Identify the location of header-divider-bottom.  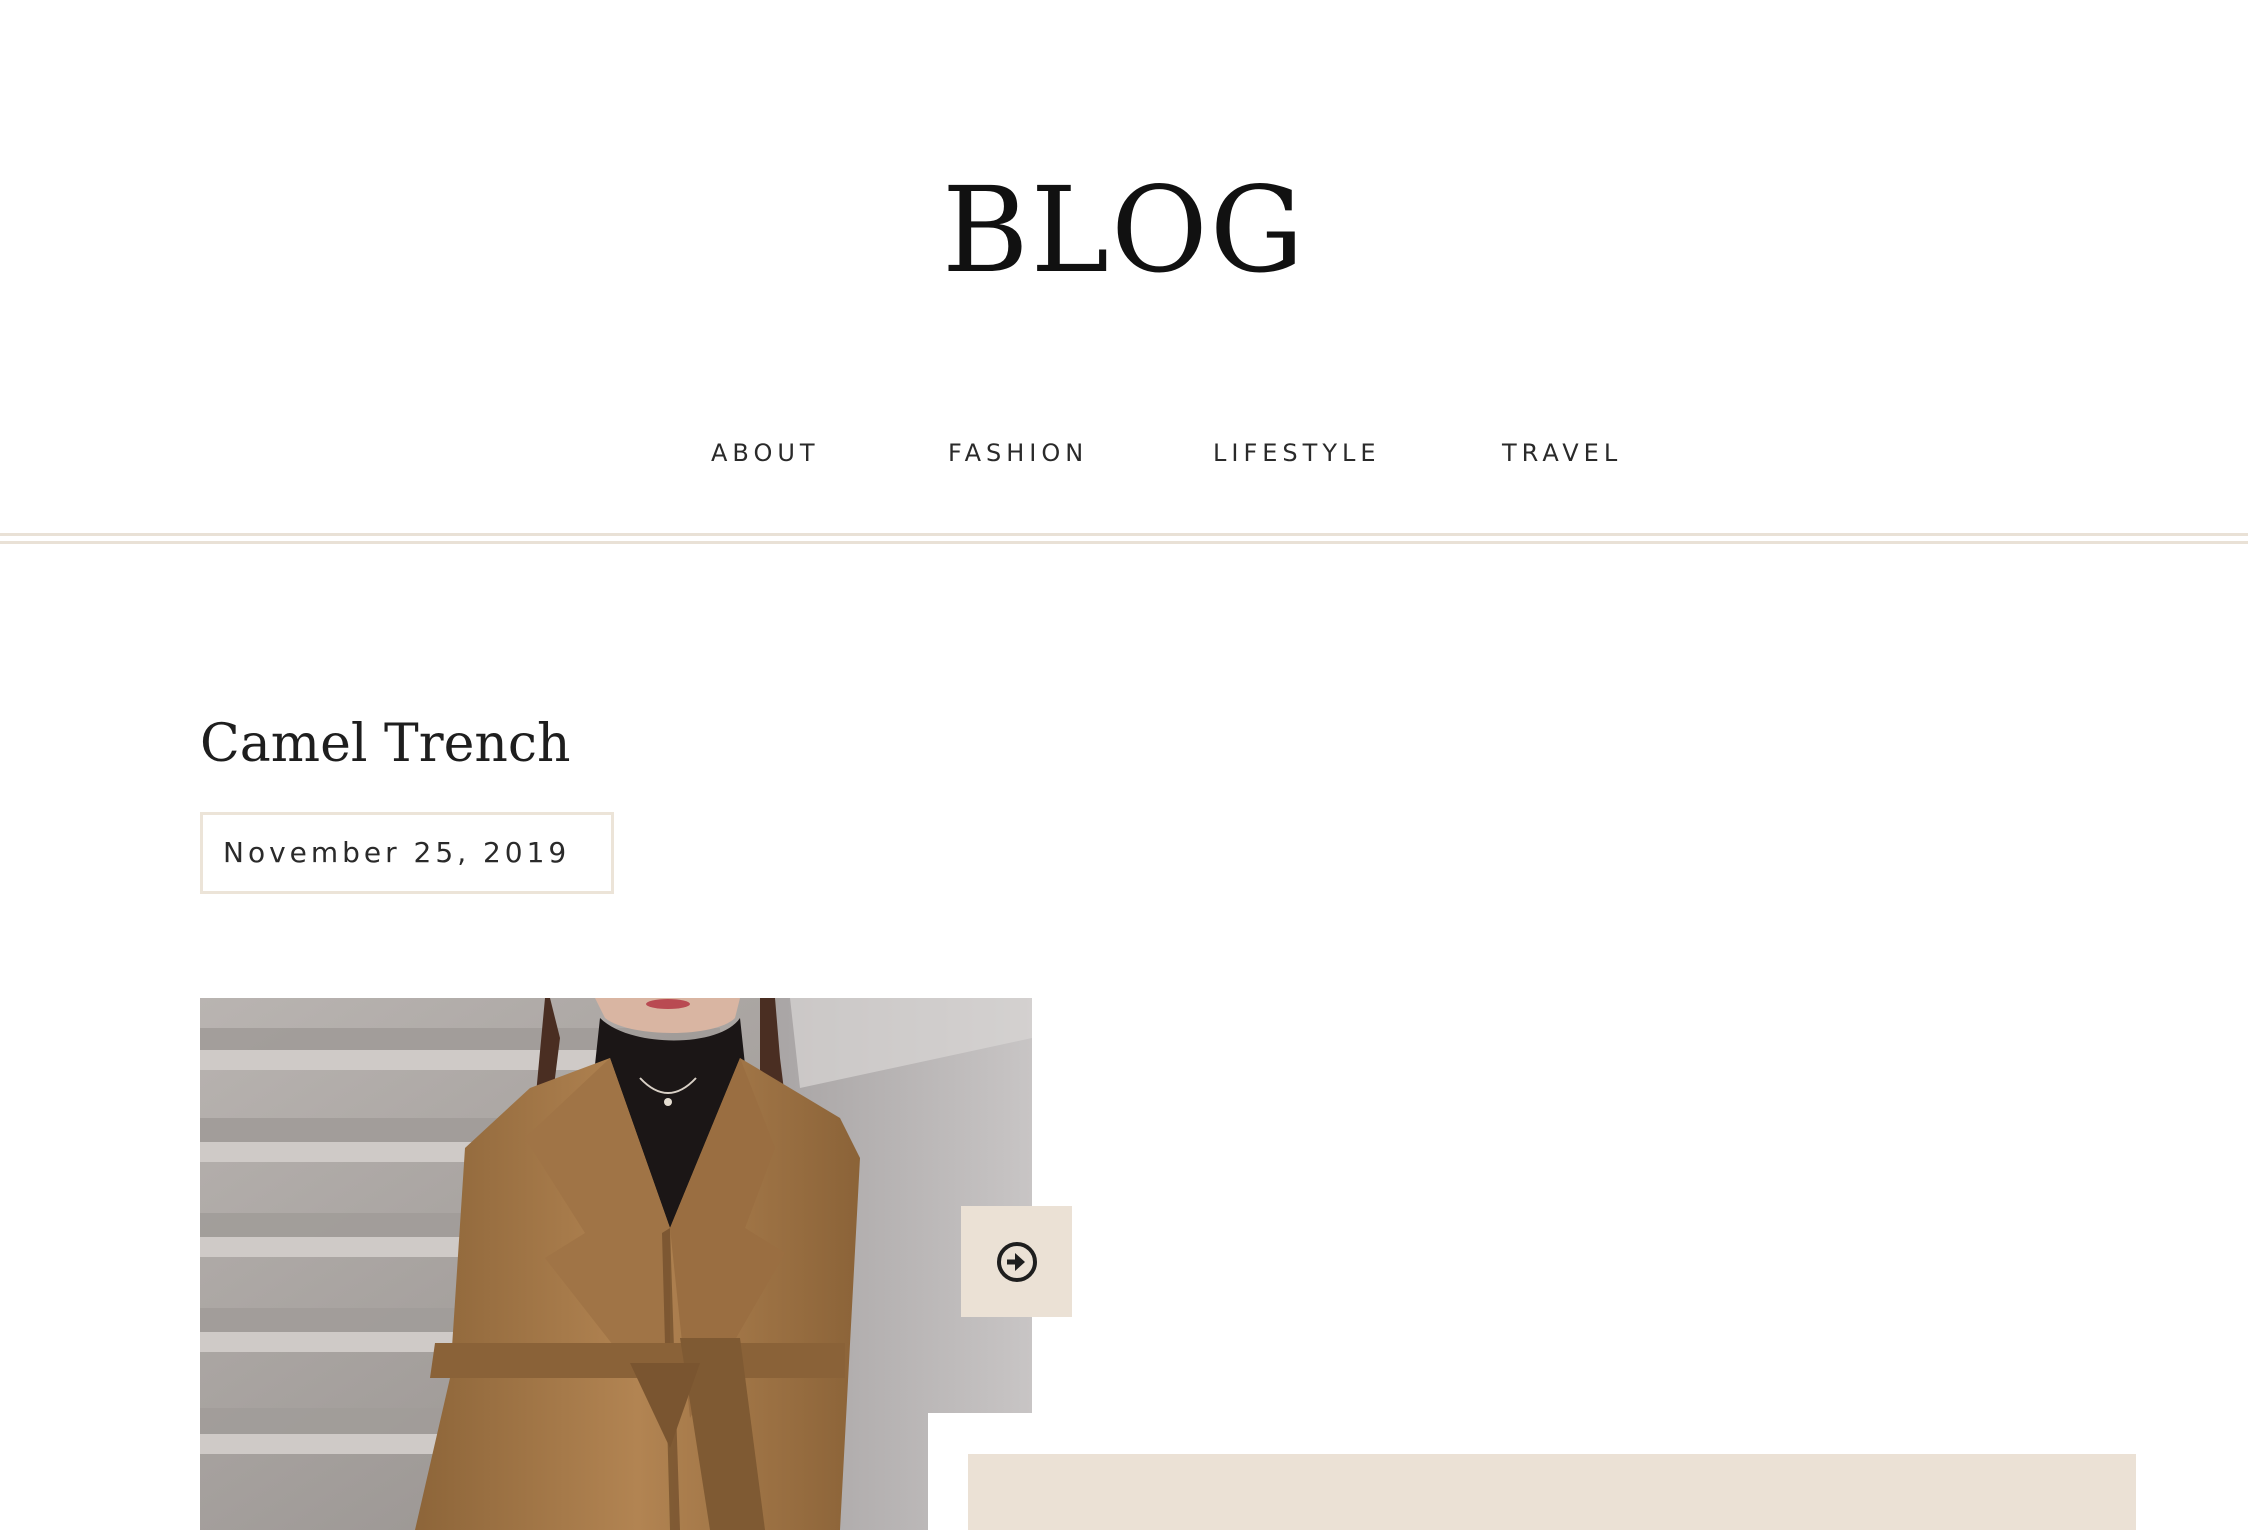
(1124, 542).